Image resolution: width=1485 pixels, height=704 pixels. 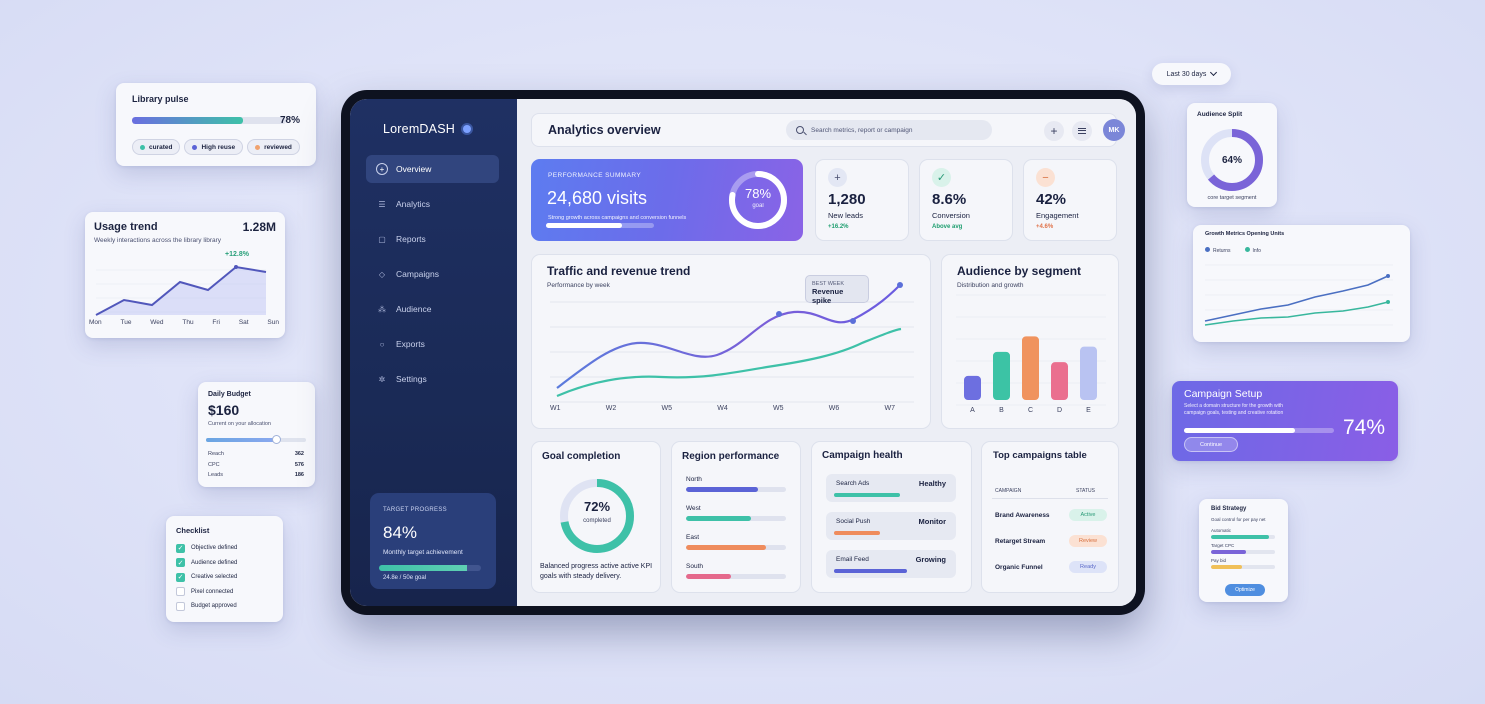 What do you see at coordinates (1363, 427) in the screenshot?
I see `campaign-setup-percent: 74%` at bounding box center [1363, 427].